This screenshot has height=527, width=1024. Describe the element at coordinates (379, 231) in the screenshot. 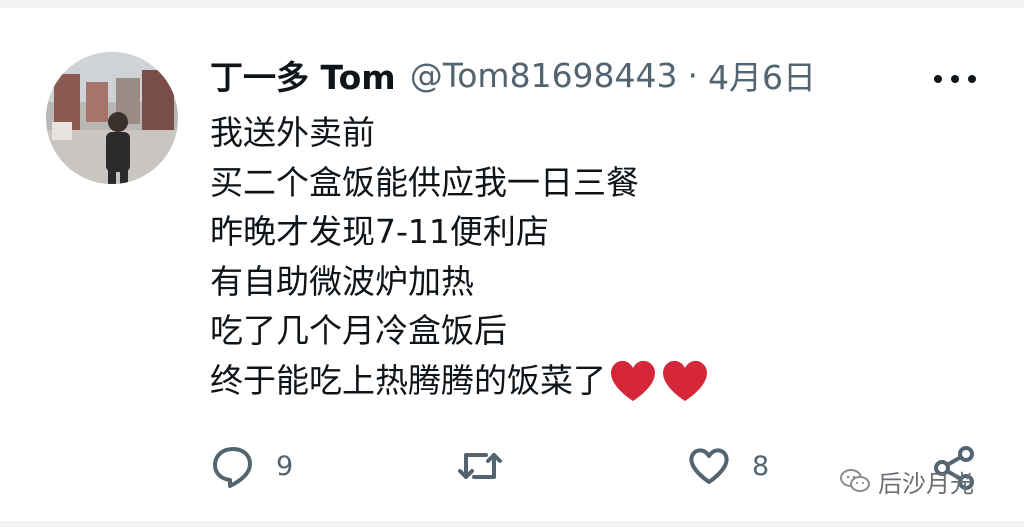

I see `tweet-line: 昨晚才发现7-11便利店` at that location.